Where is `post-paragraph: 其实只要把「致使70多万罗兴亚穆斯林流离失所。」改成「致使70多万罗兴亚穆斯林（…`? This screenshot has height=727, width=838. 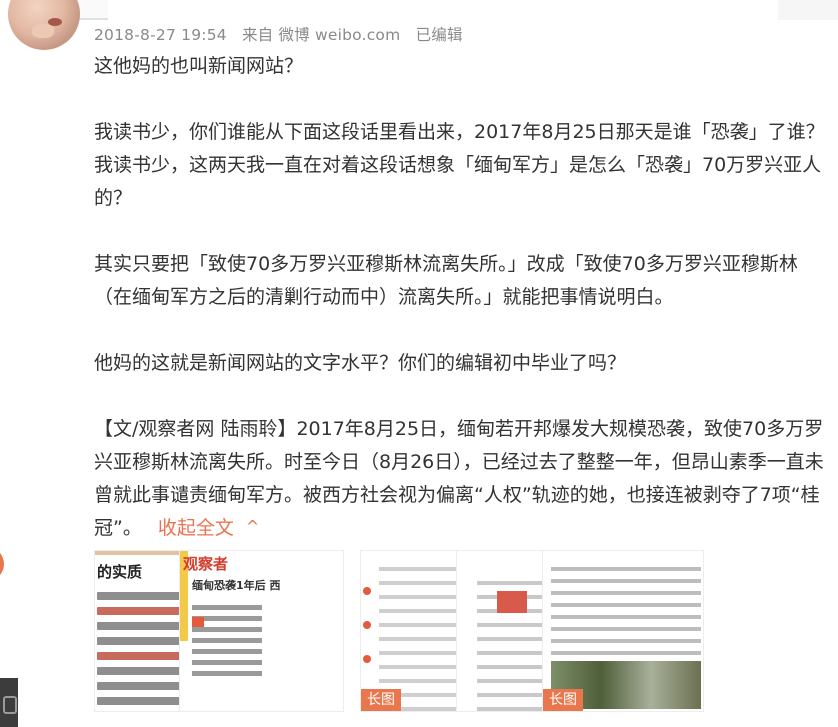
post-paragraph: 其实只要把「致使70多万罗兴亚穆斯林流离失所。」改成「致使70多万罗兴亚穆斯林（… is located at coordinates (446, 280).